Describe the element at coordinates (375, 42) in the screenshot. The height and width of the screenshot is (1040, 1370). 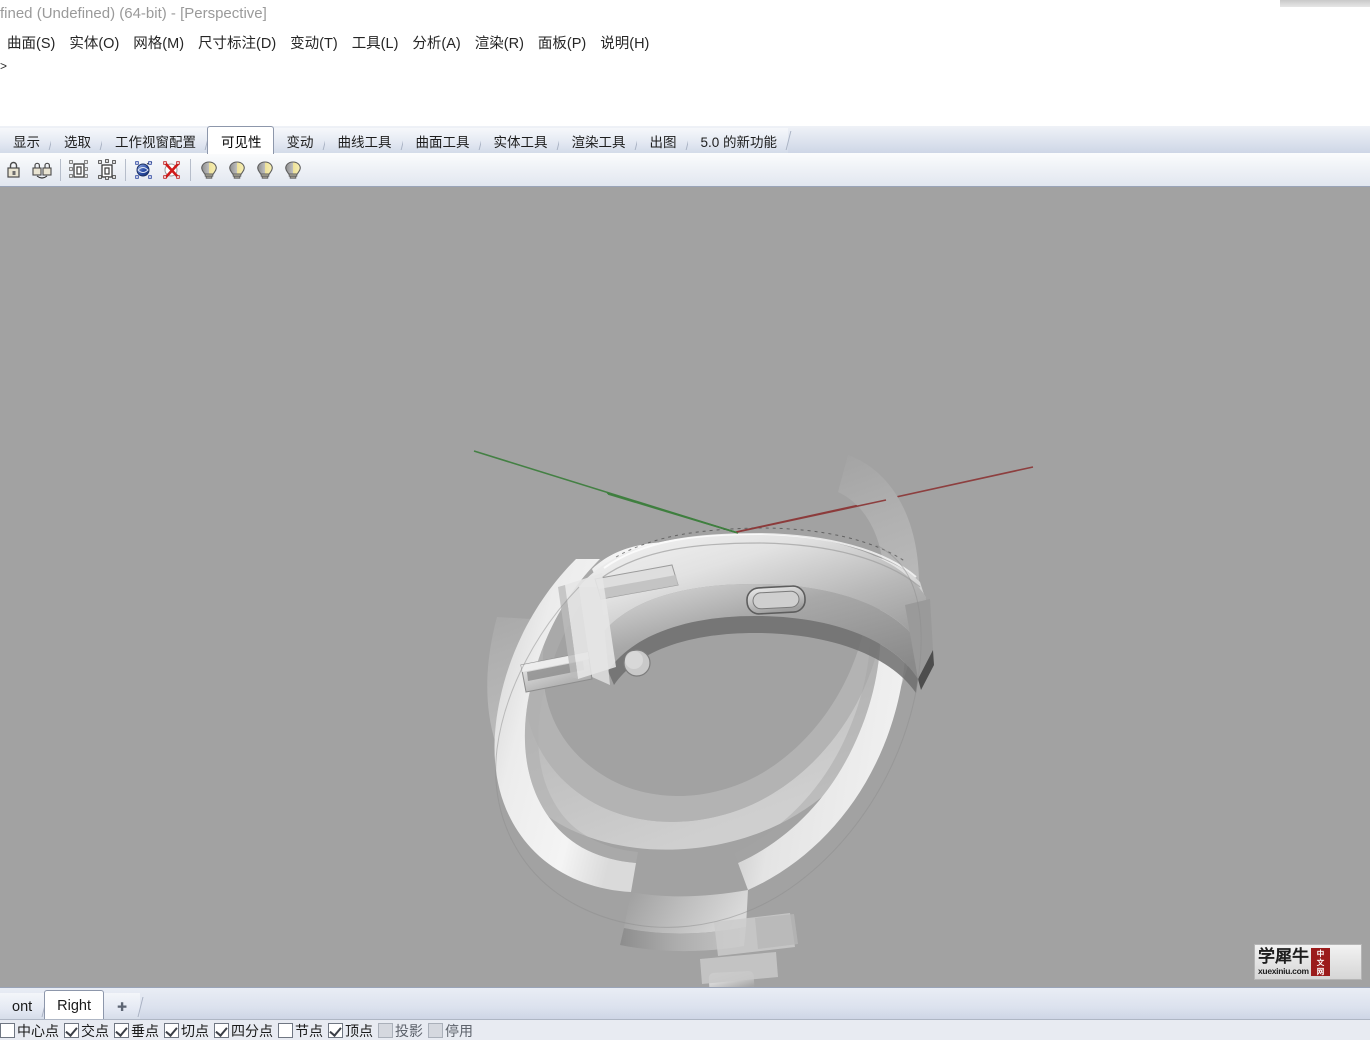
I see `menu-tools: 工具(L)` at that location.